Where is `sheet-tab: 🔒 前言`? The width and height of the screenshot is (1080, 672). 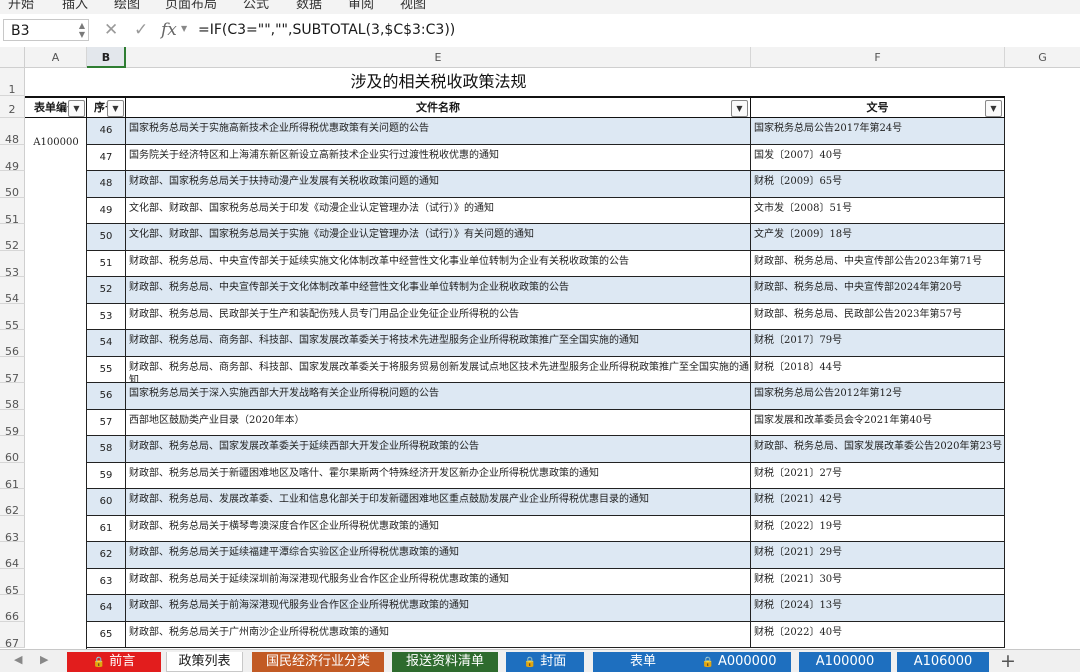
sheet-tab: 🔒 前言 is located at coordinates (114, 662).